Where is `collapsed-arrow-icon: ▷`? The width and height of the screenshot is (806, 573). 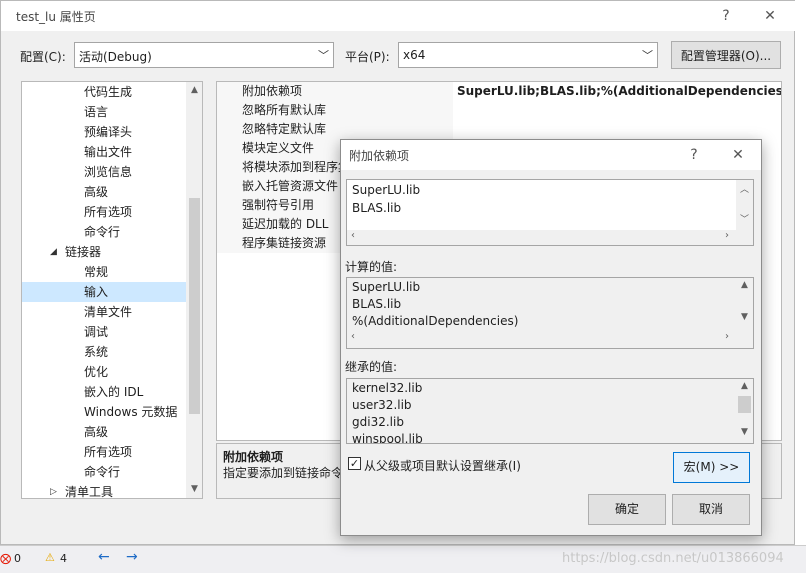 collapsed-arrow-icon: ▷ is located at coordinates (53, 490).